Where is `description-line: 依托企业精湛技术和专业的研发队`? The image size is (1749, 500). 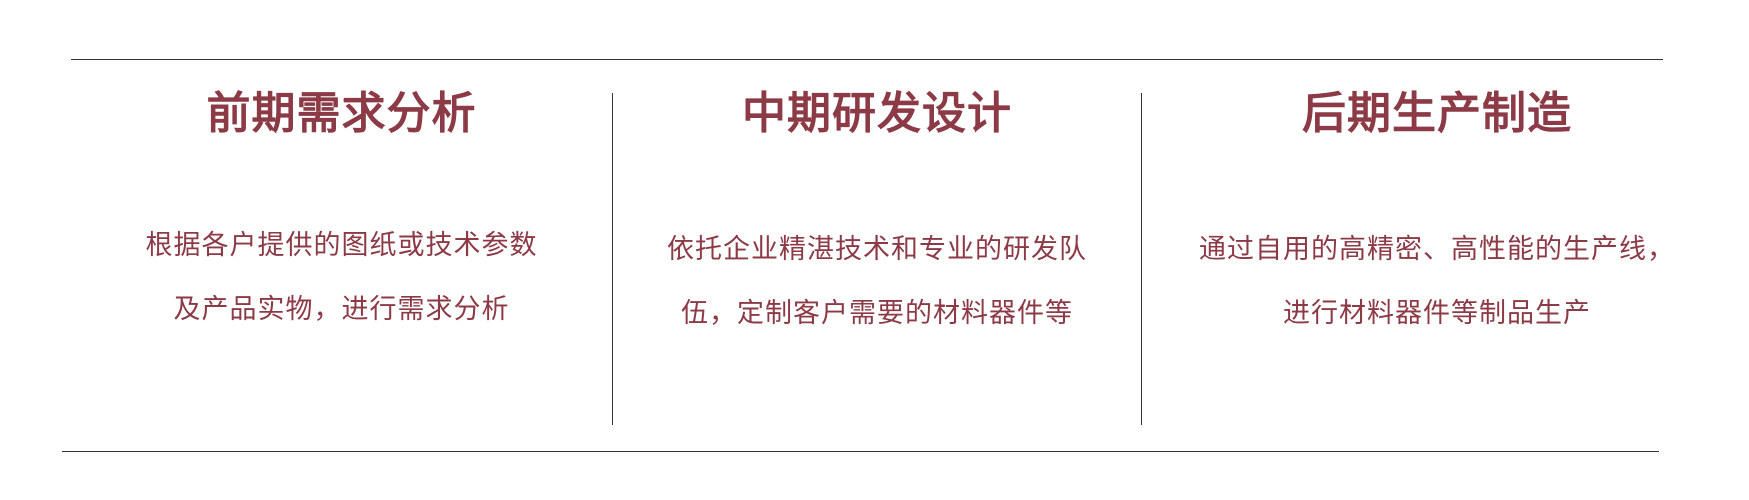
description-line: 依托企业精湛技术和专业的研发队 is located at coordinates (877, 249).